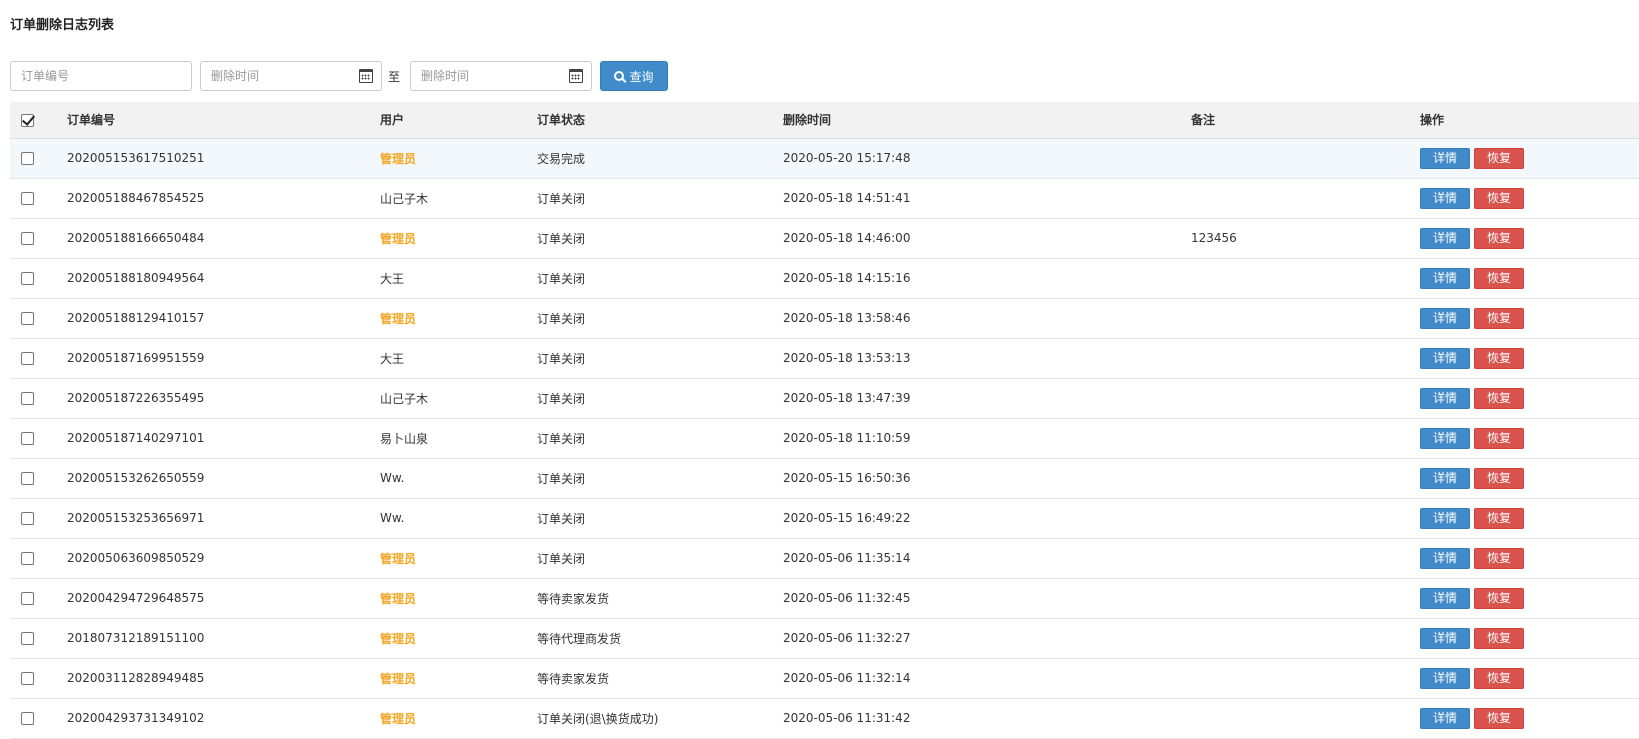 The width and height of the screenshot is (1639, 739). I want to click on header-user: 用户, so click(458, 120).